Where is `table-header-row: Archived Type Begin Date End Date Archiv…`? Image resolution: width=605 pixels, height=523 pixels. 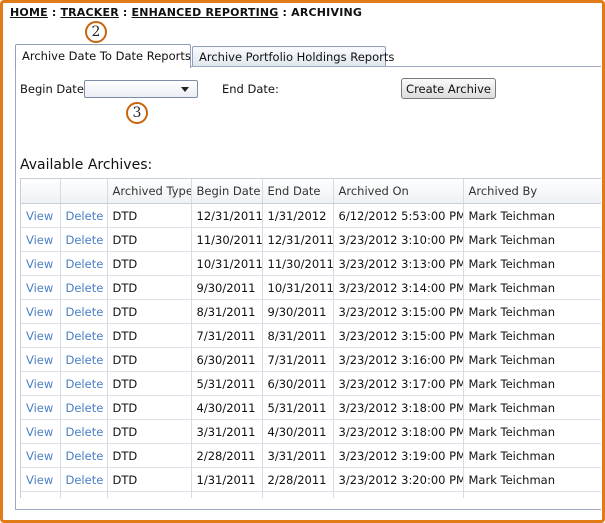 table-header-row: Archived Type Begin Date End Date Archiv… is located at coordinates (311, 191).